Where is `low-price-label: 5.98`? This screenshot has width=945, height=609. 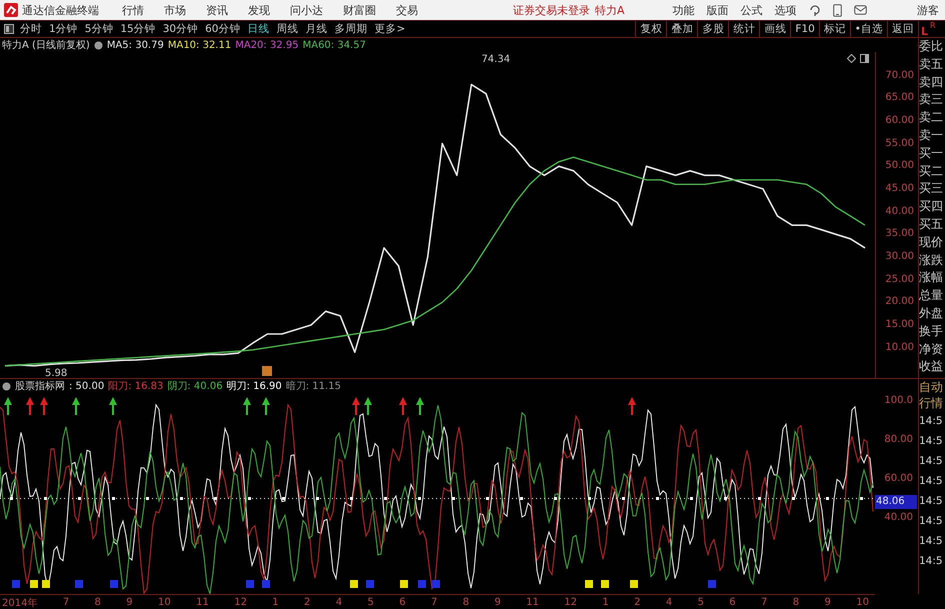
low-price-label: 5.98 is located at coordinates (56, 373).